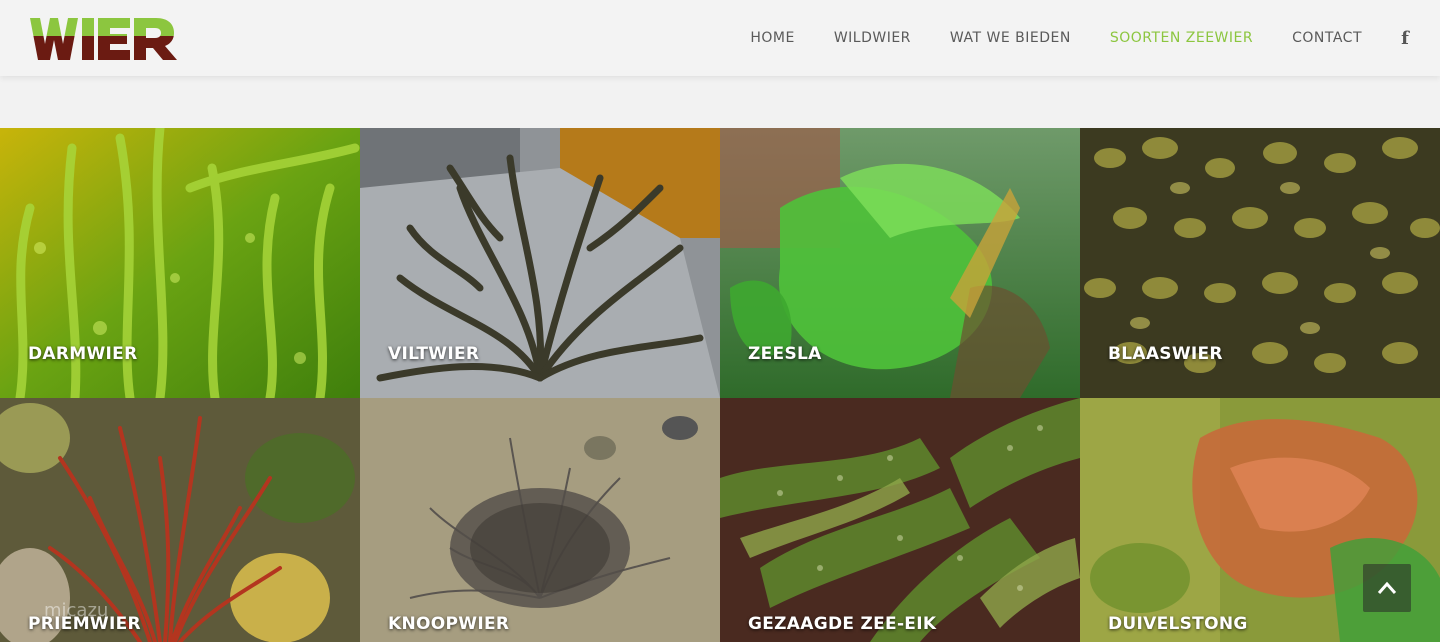 This screenshot has width=1440, height=642. I want to click on tile-viltwier: VILTWIER, so click(540, 263).